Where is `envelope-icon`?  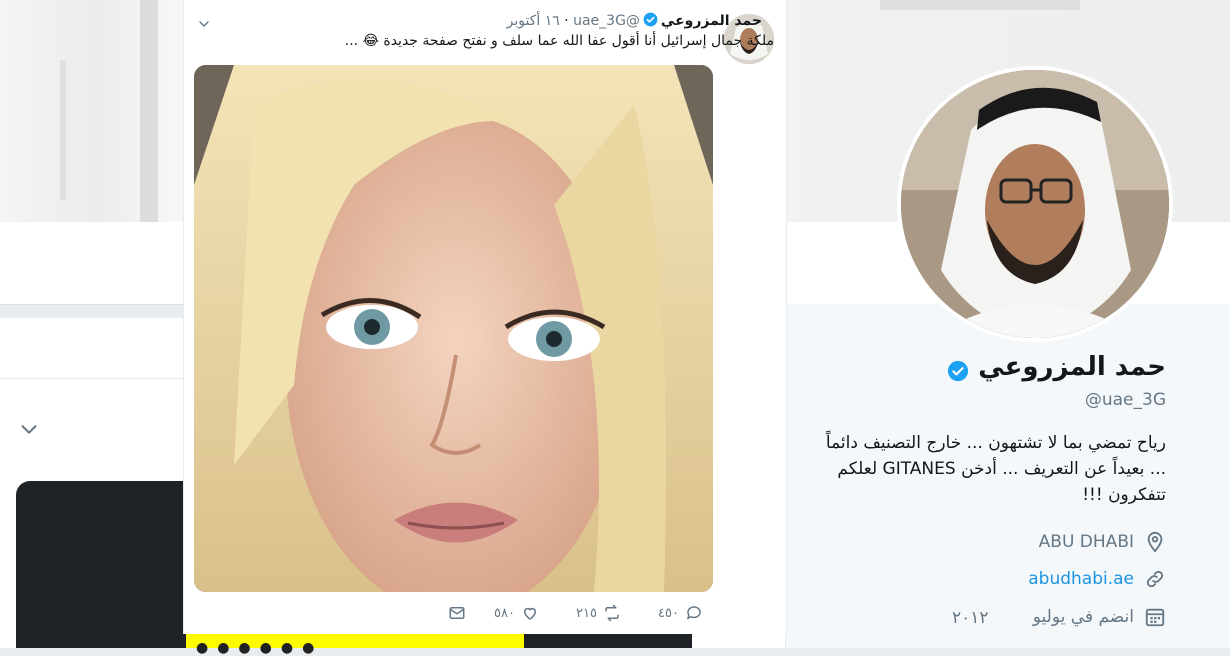
envelope-icon is located at coordinates (457, 613).